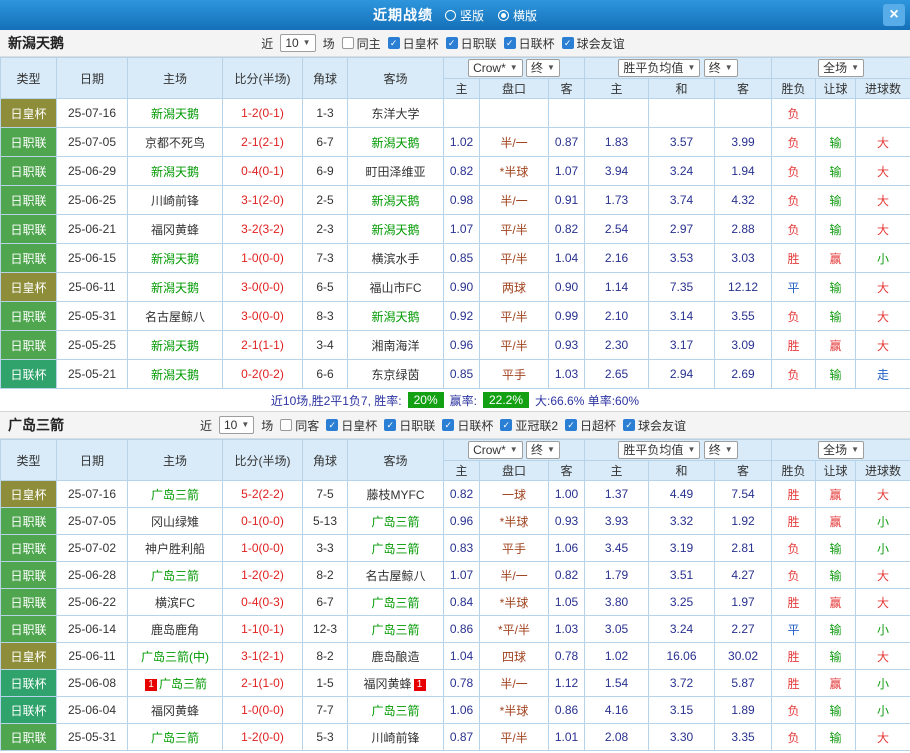  Describe the element at coordinates (529, 425) in the screenshot. I see `league-filter-checkbox: 亚冠联2` at that location.